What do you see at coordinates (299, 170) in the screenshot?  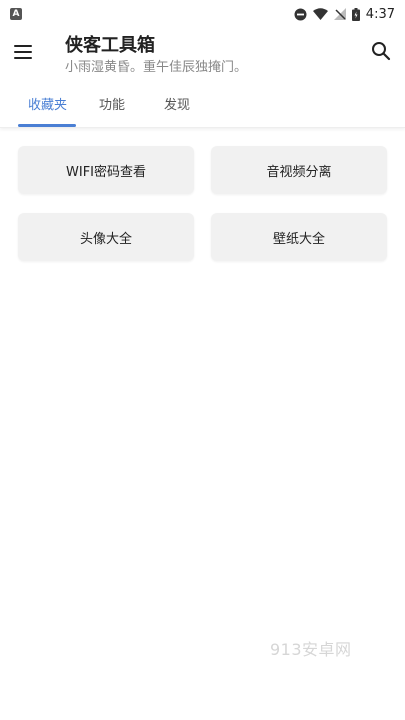 I see `card-audio-video-split: 音视频分离` at bounding box center [299, 170].